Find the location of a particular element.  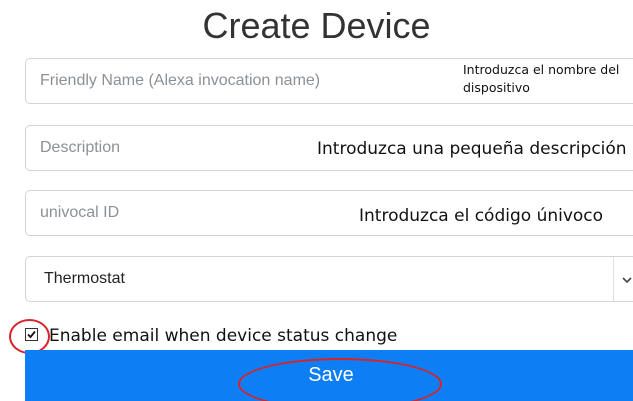

email-notify-label: Enable email when device status change is located at coordinates (223, 336).